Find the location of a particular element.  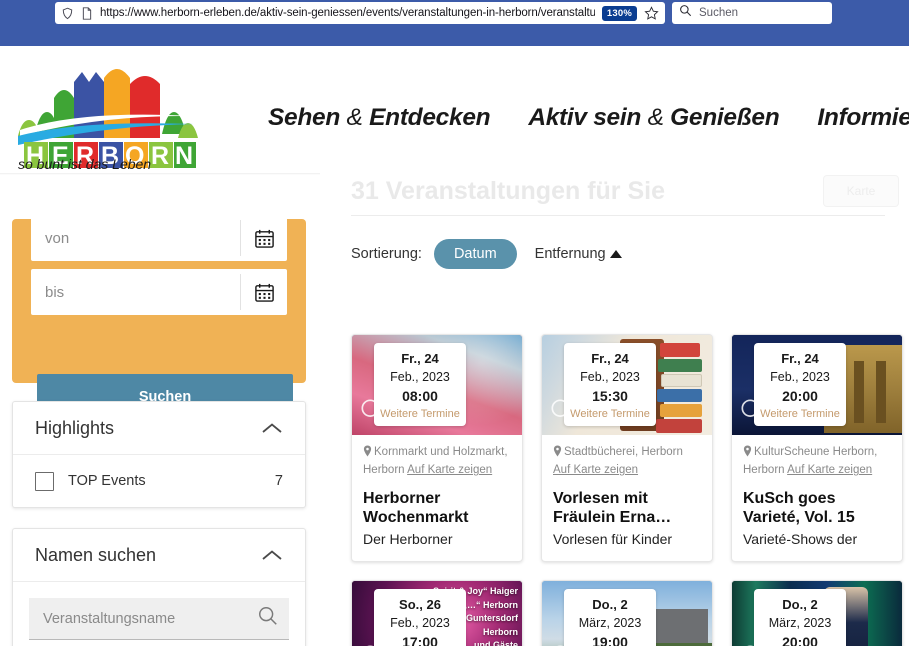

browser-search-box: Suchen is located at coordinates (752, 13).